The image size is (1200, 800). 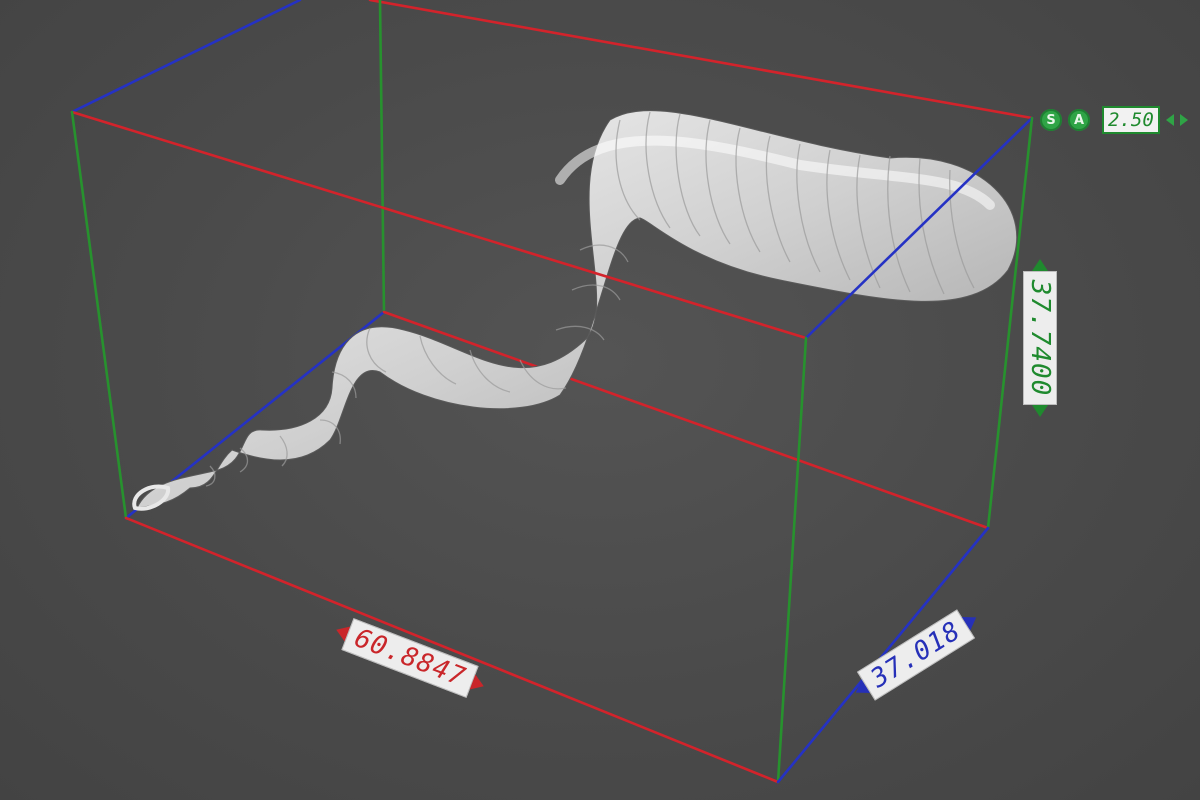 What do you see at coordinates (1040, 411) in the screenshot?
I see `arrow-down-icon` at bounding box center [1040, 411].